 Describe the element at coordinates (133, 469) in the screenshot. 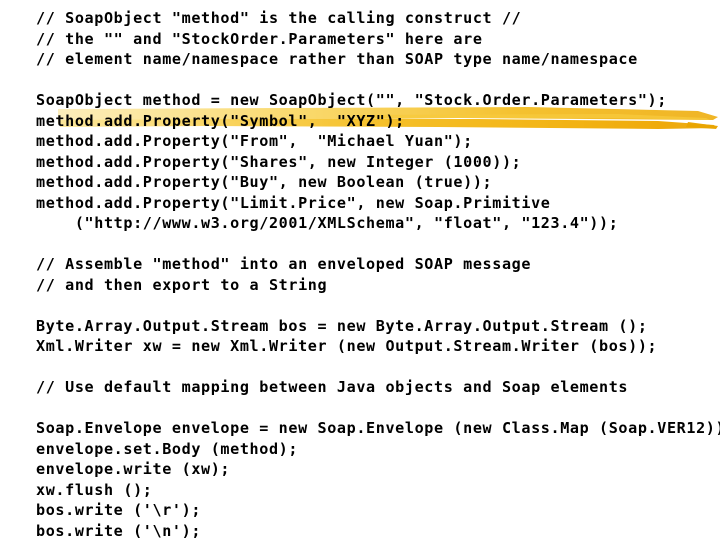

I see `code-line: envelope.write (xw);` at that location.